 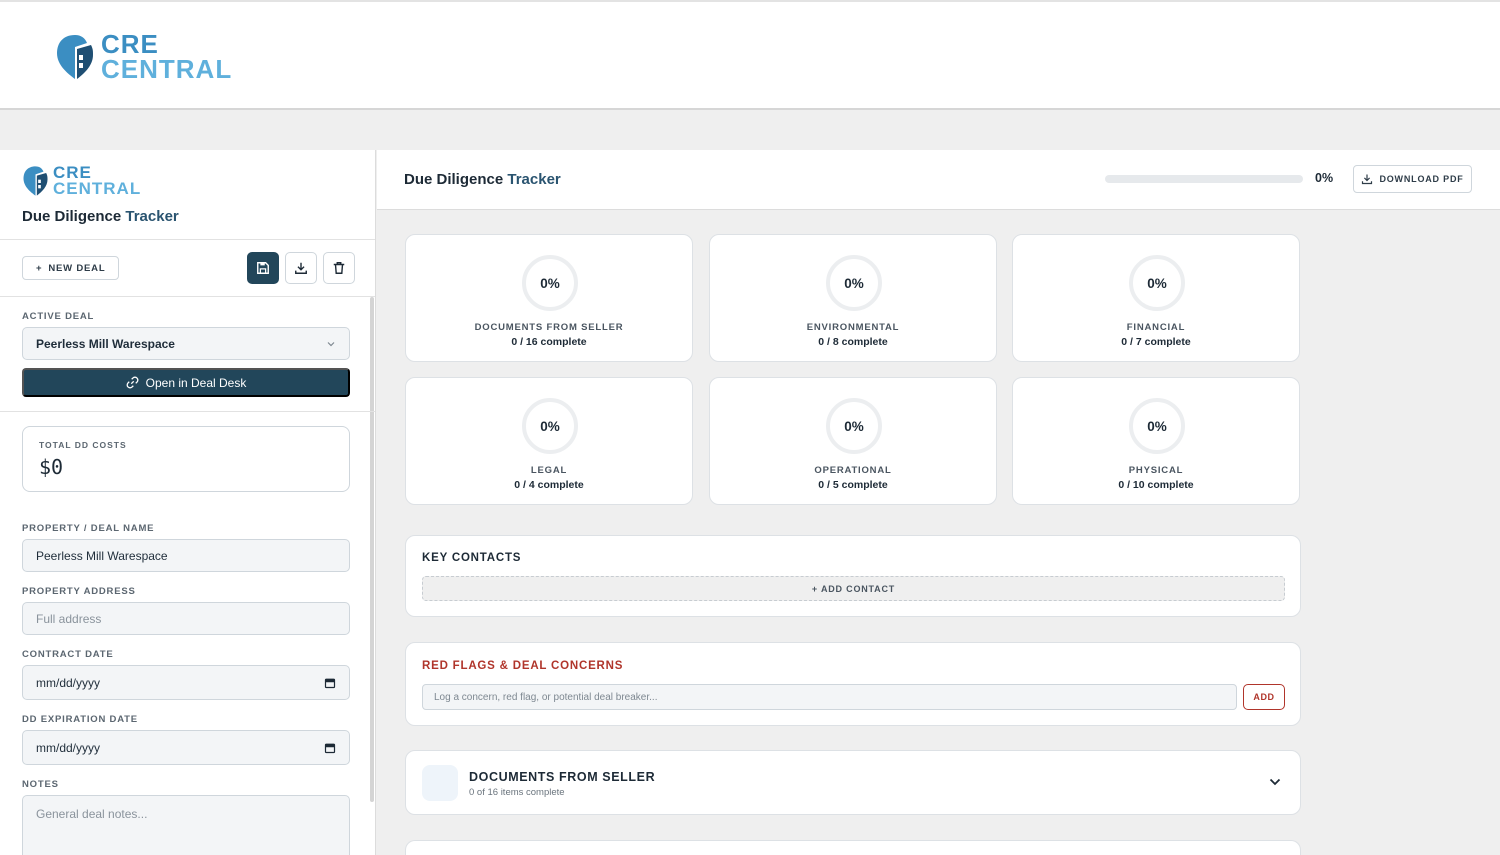 I want to click on contract-date-label: CONTRACT DATE, so click(x=68, y=654).